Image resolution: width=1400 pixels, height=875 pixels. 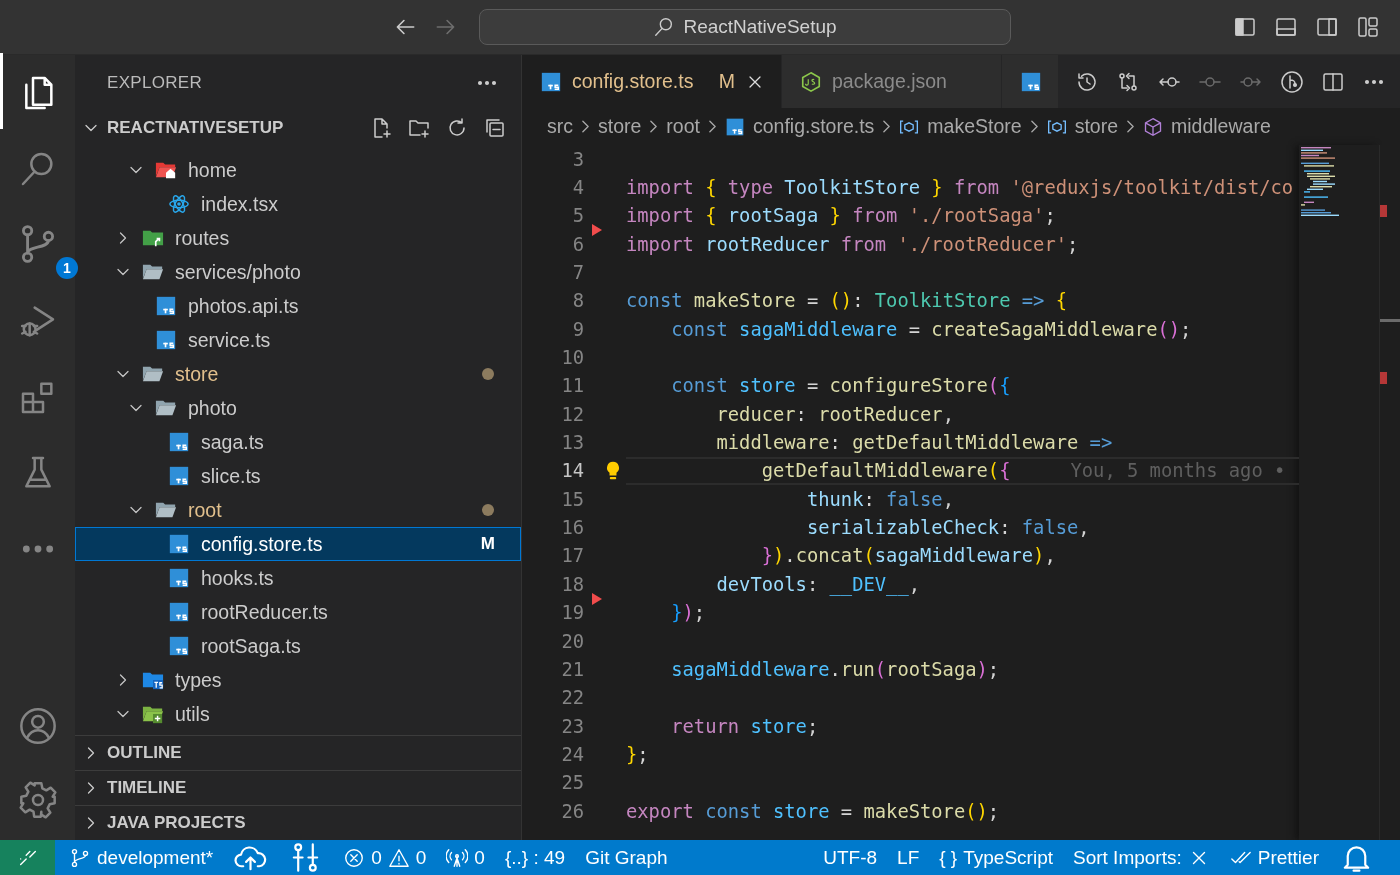 I want to click on breadcrumb-item: config.store.ts, so click(x=799, y=126).